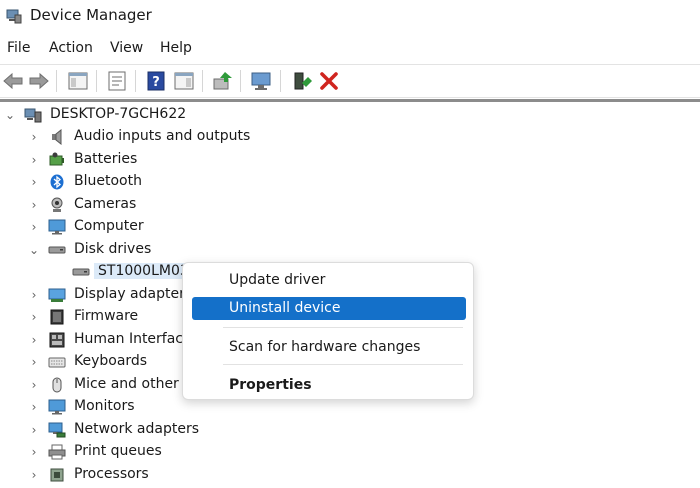 This screenshot has width=700, height=488. Describe the element at coordinates (176, 48) in the screenshot. I see `menu-help: Help` at that location.